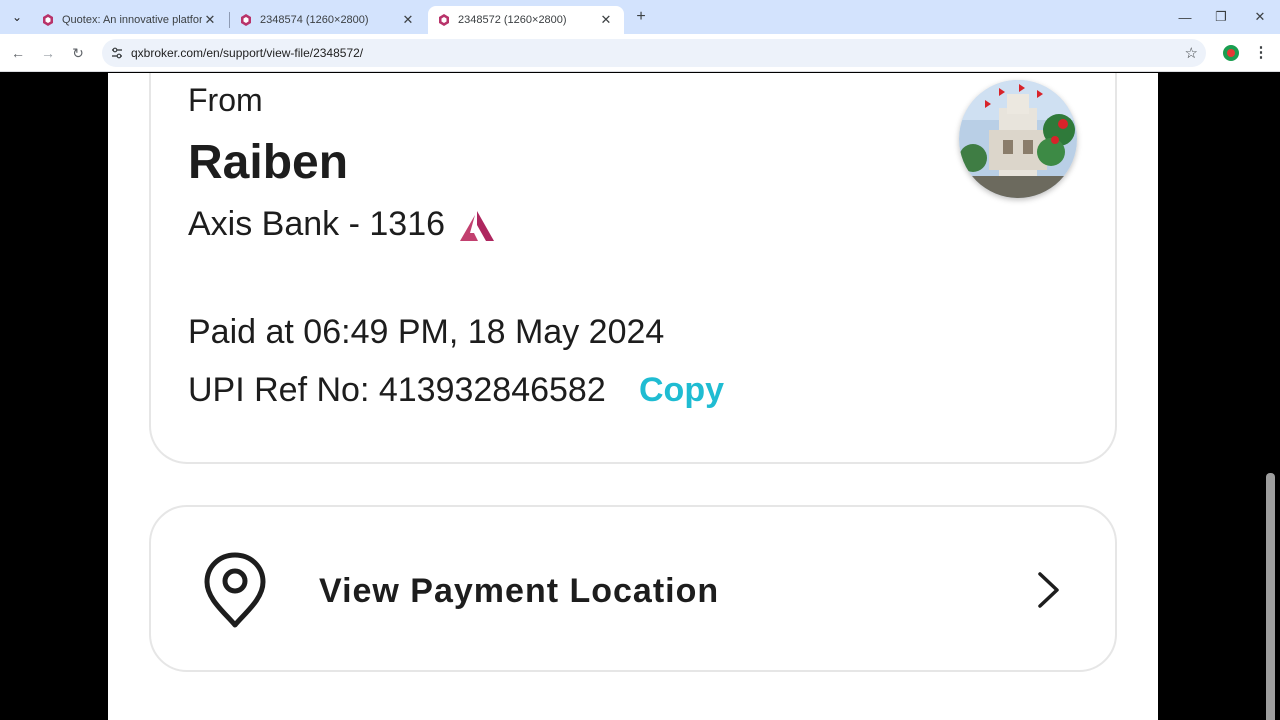 The height and width of the screenshot is (720, 1280). I want to click on chevron-right-icon, so click(1048, 590).